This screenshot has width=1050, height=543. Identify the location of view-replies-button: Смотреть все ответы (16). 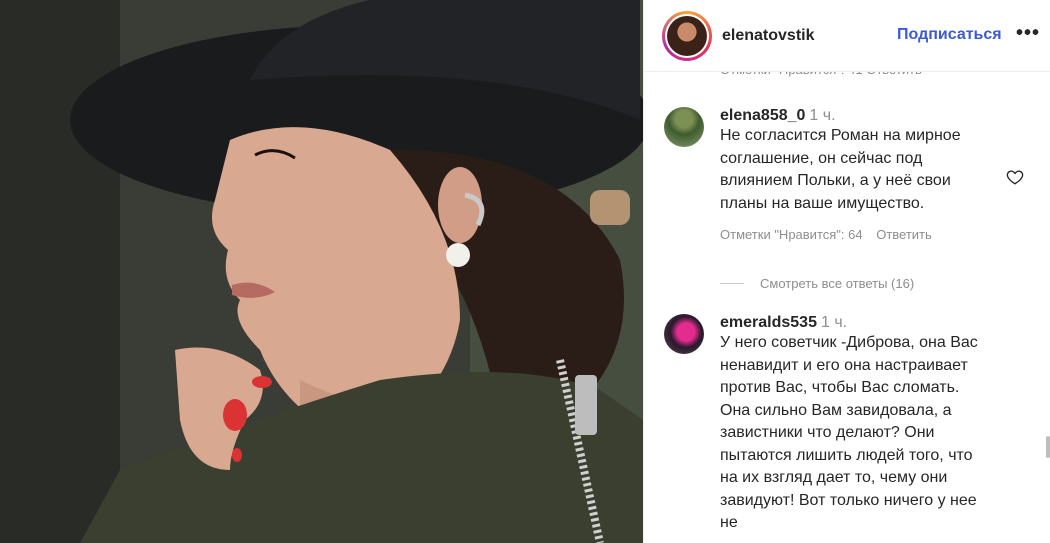
(817, 283).